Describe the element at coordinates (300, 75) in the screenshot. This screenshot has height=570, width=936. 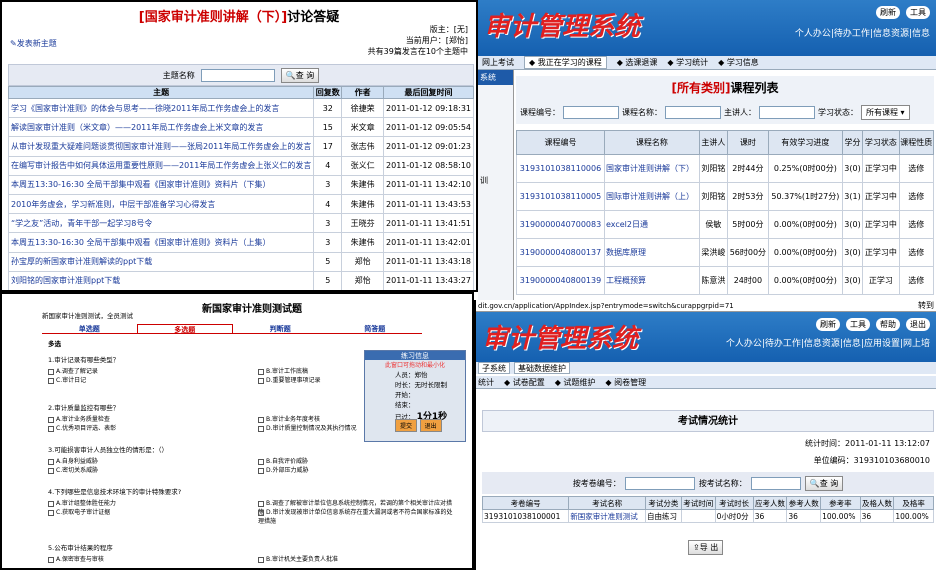
I see `forum-search-button: 🔍查 询` at that location.